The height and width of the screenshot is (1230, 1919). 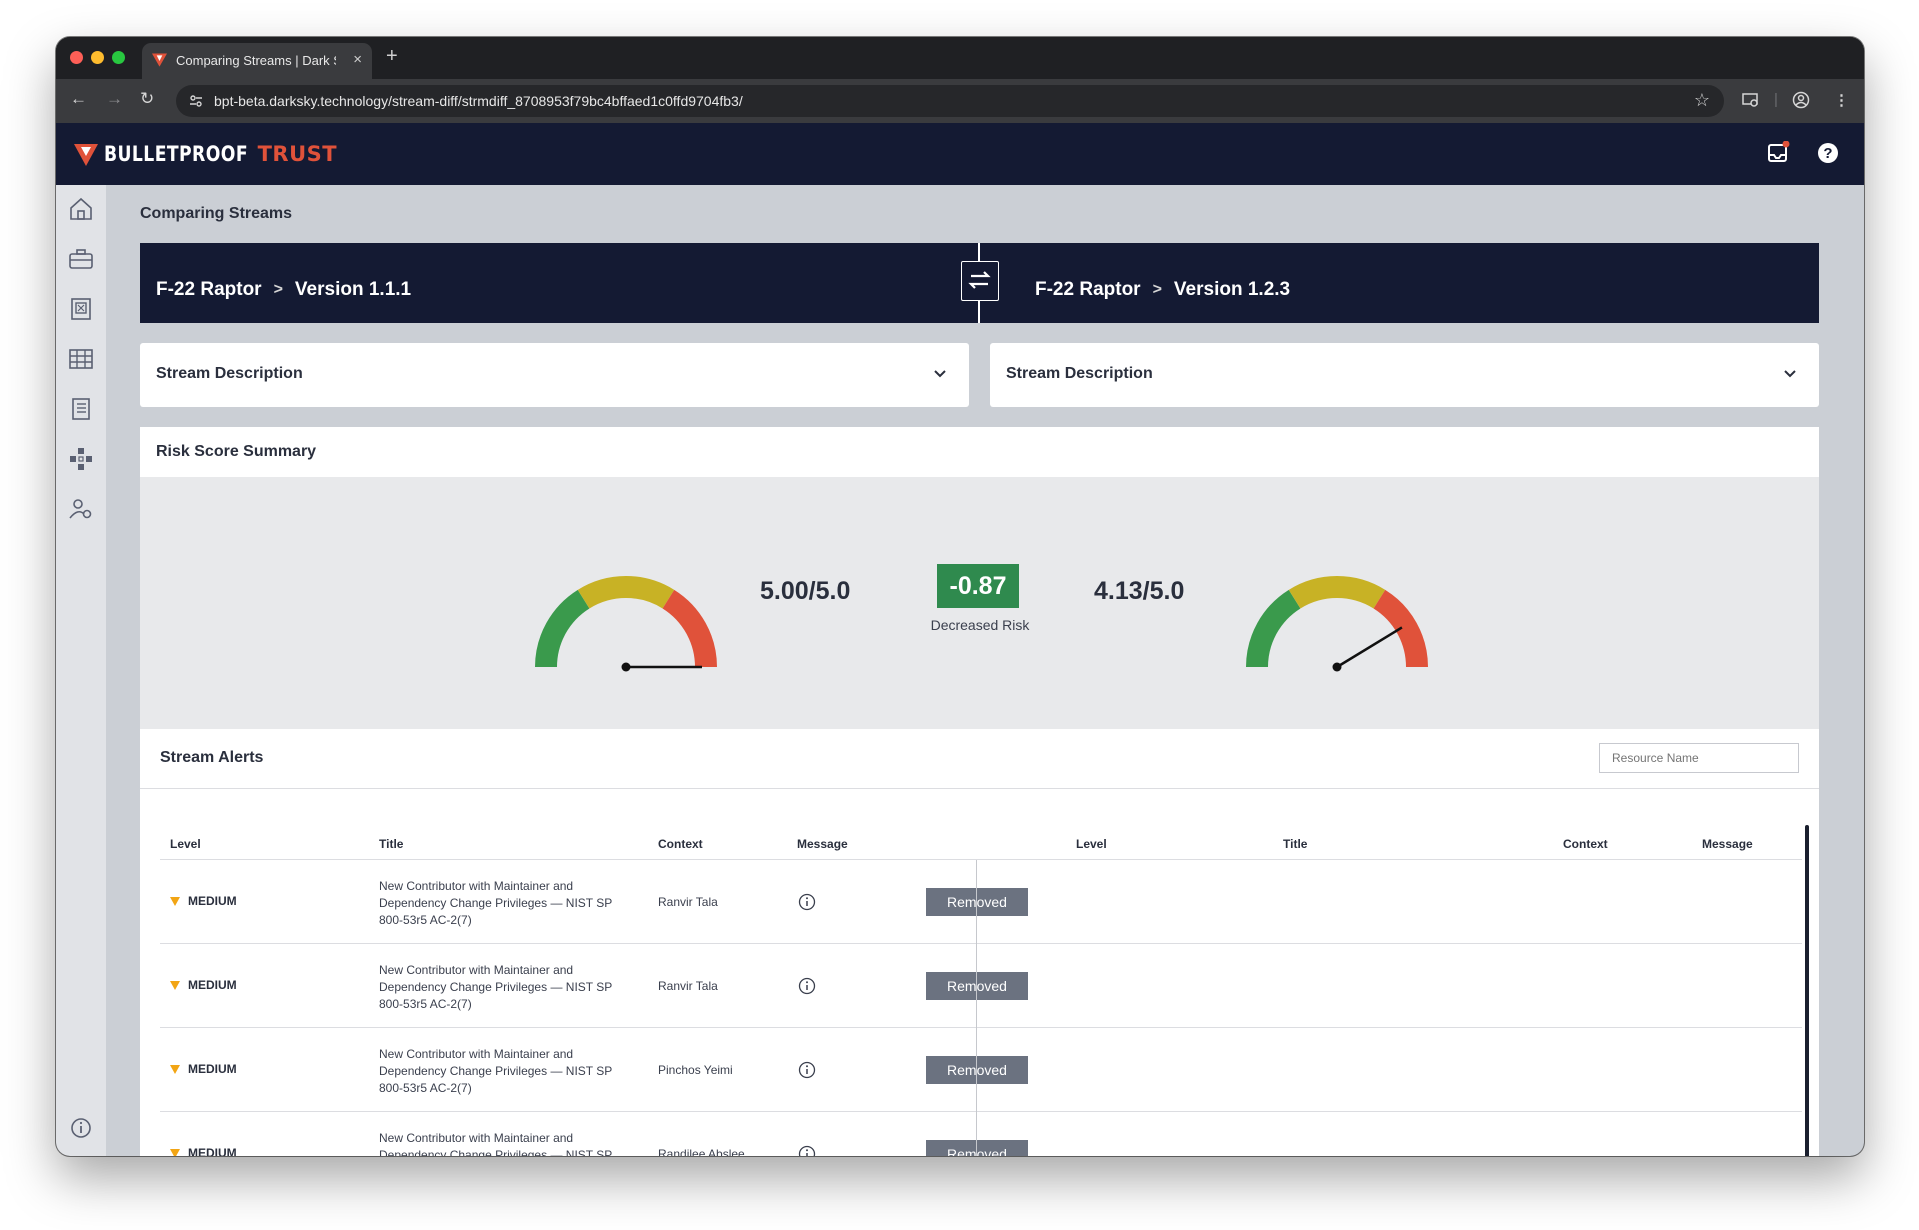 I want to click on alert-context: Pinchos Yeimi, so click(x=695, y=1070).